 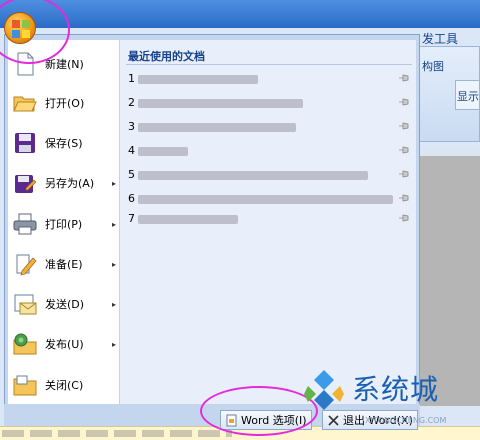 I want to click on tab-developer: 发工具, so click(x=440, y=38).